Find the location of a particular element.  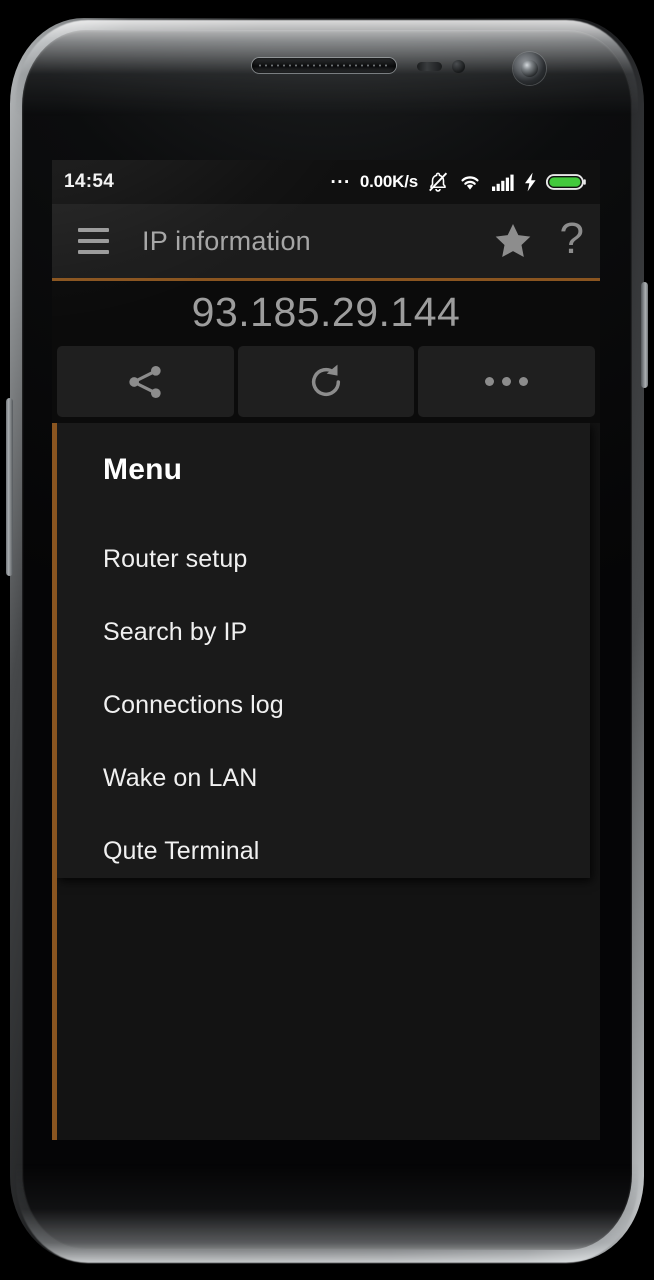

hamburger-icon is located at coordinates (93, 241).